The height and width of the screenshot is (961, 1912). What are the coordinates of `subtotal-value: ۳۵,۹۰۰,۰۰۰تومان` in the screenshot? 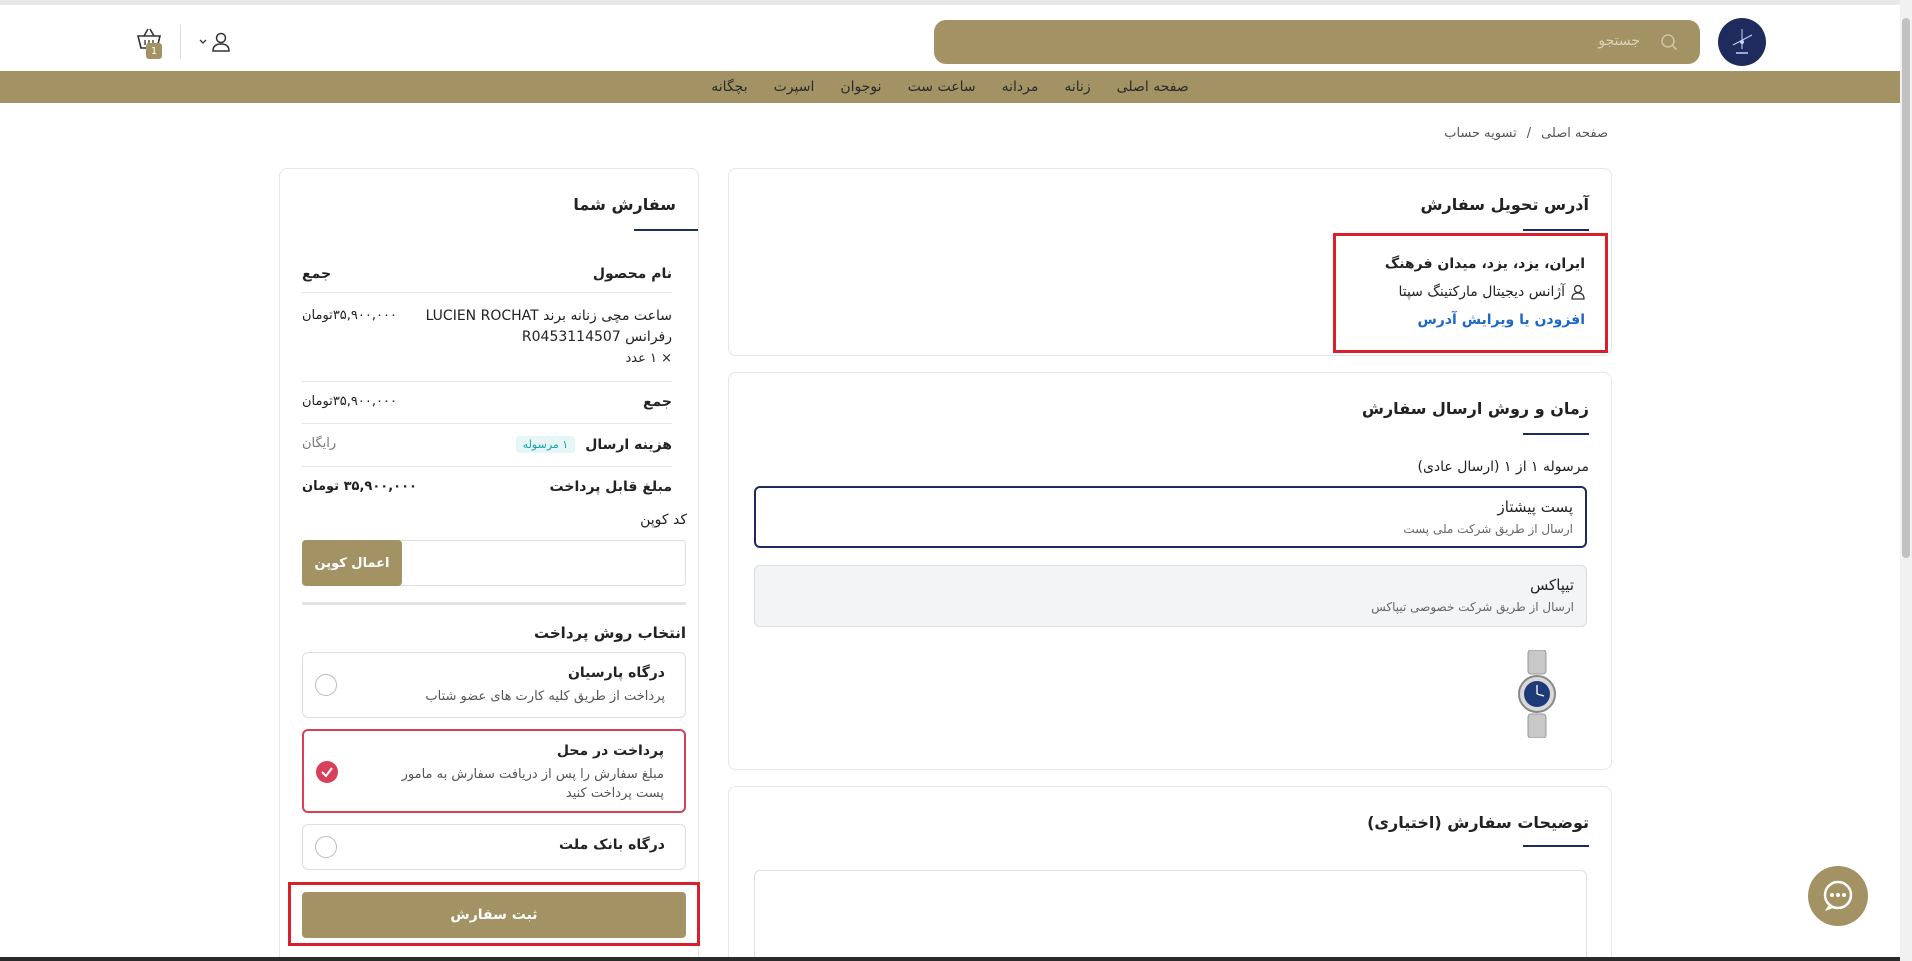 It's located at (349, 401).